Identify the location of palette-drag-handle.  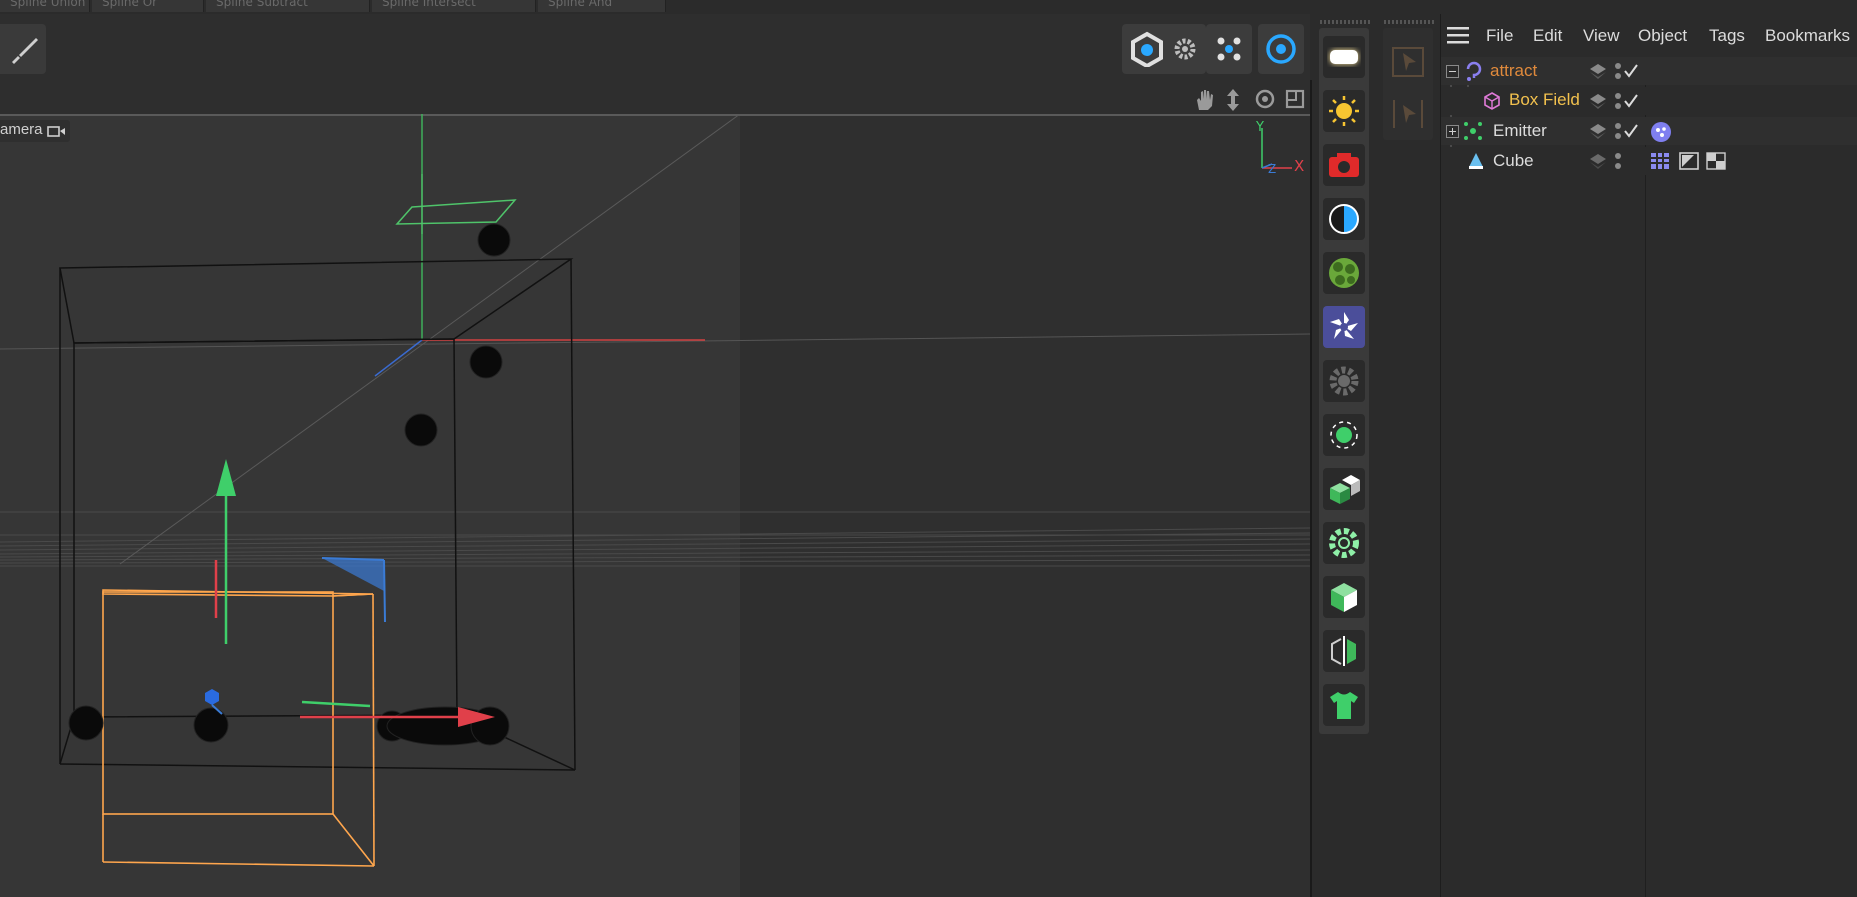
(1346, 22).